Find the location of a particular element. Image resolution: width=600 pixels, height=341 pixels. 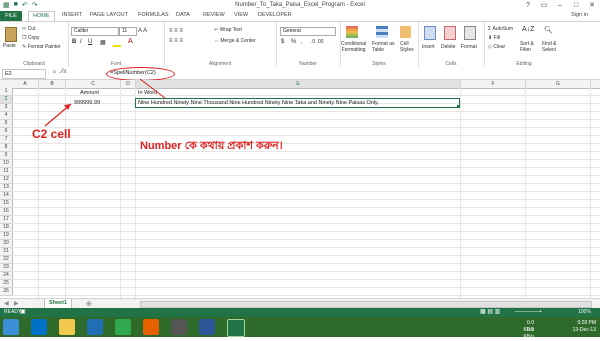

delete-button: Delete is located at coordinates (448, 47).